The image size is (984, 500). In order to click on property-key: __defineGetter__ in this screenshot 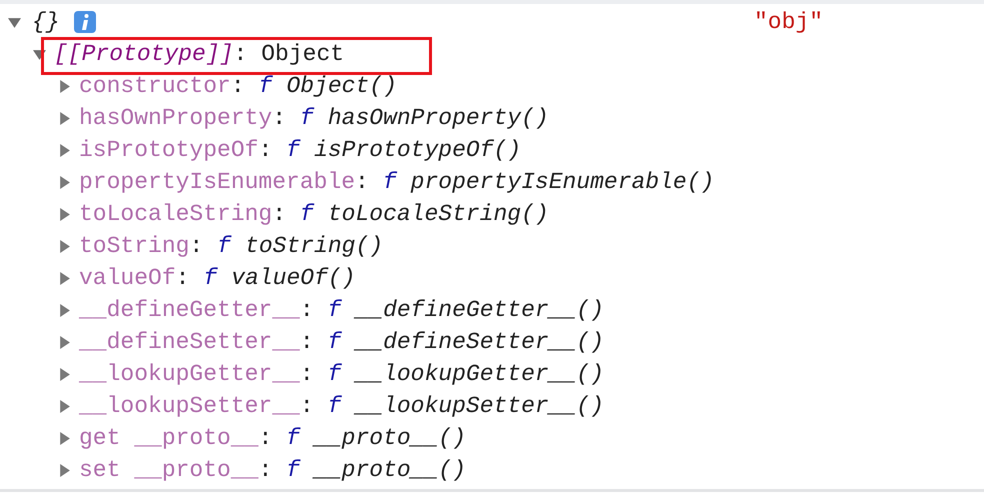, I will do `click(189, 310)`.